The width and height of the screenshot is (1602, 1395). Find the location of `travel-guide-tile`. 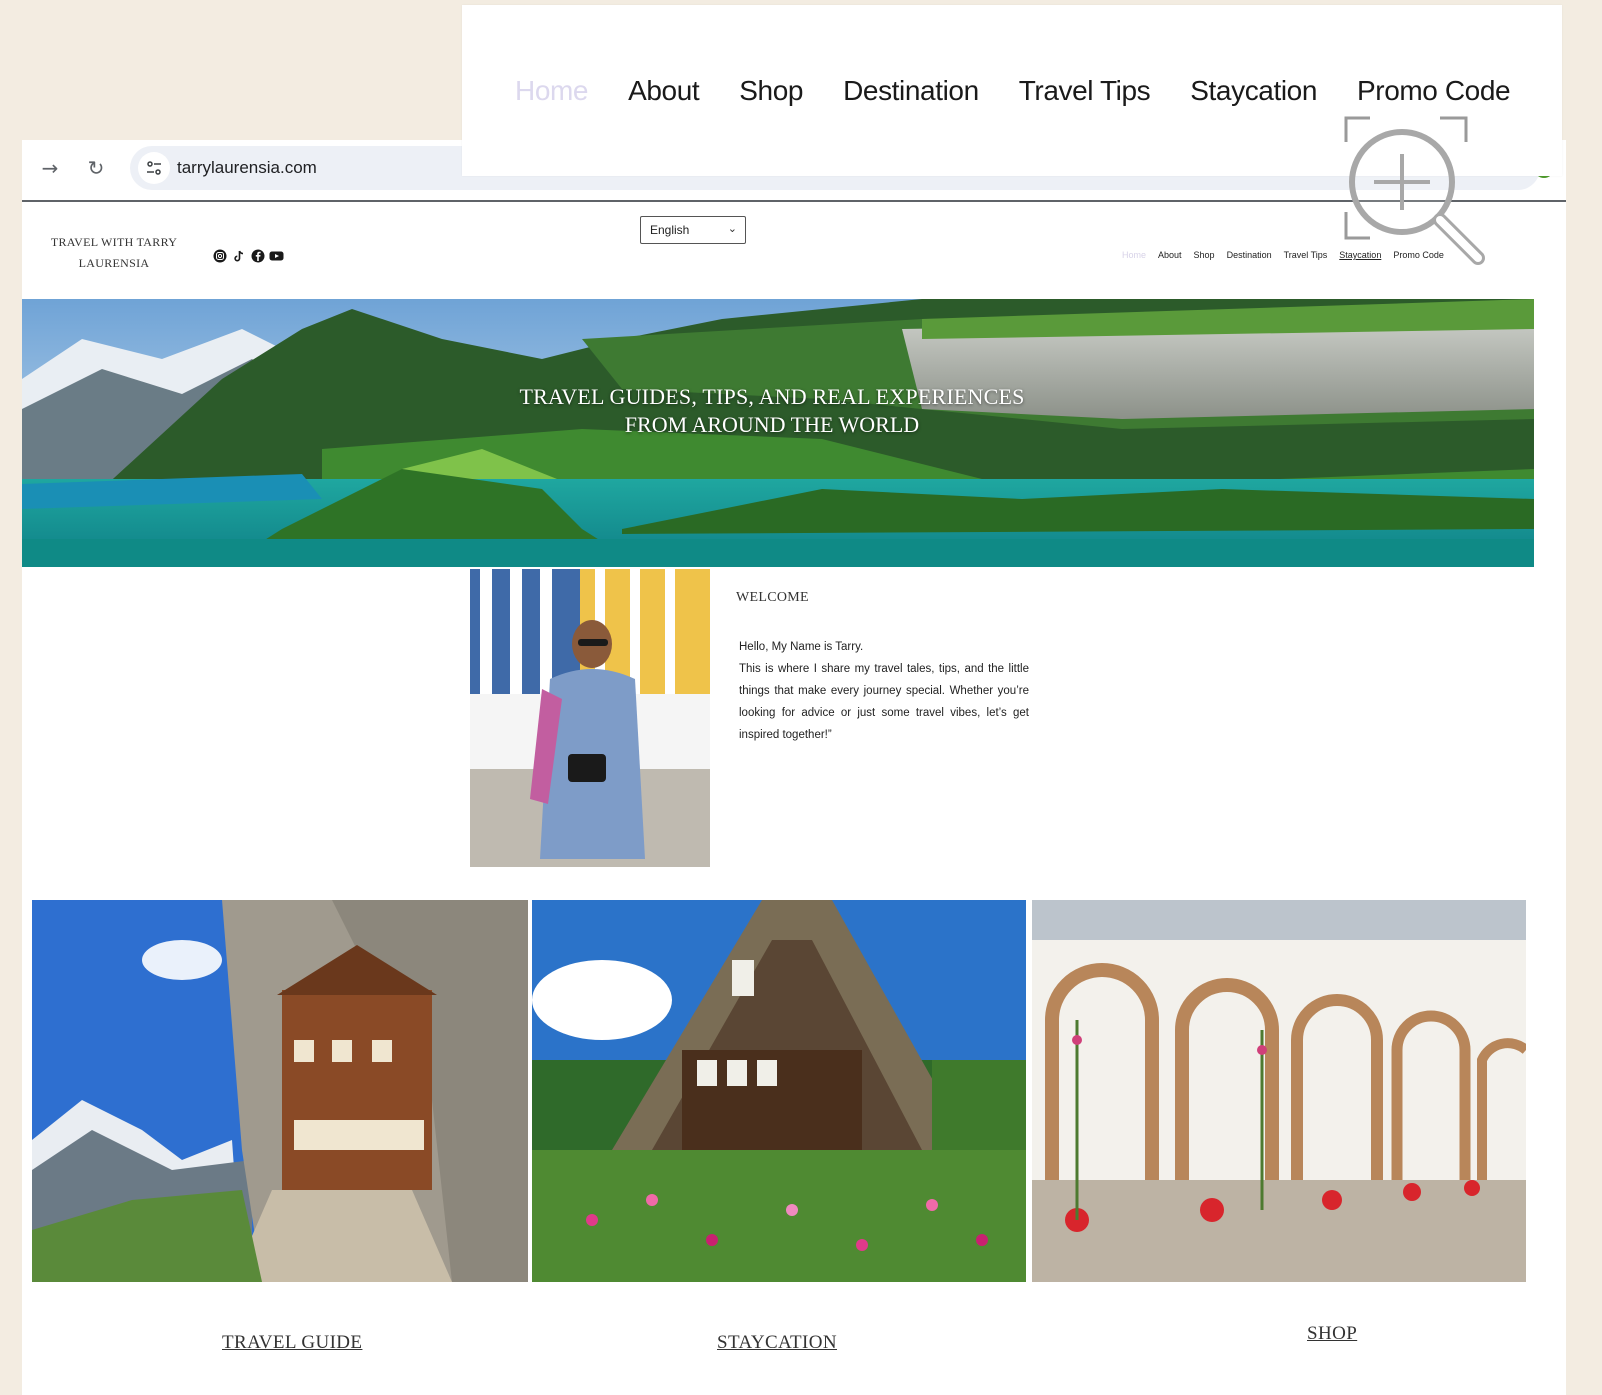

travel-guide-tile is located at coordinates (280, 1091).